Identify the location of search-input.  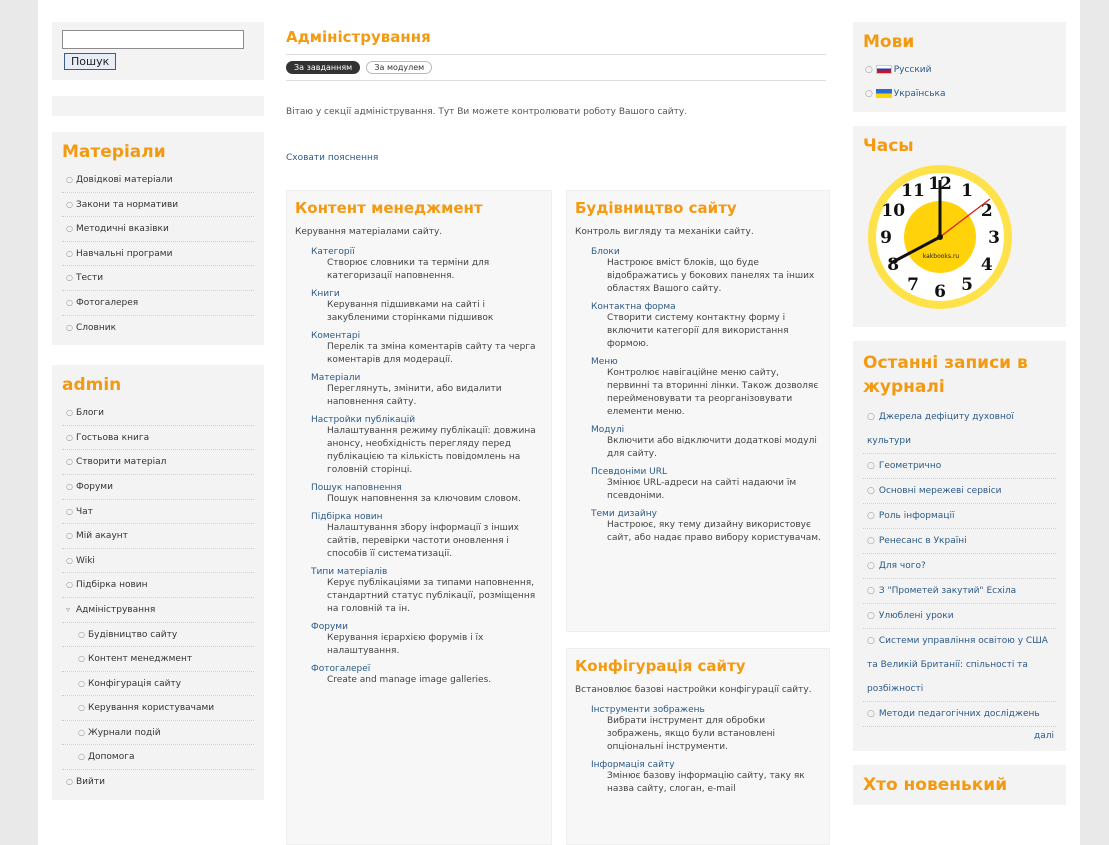
(153, 39).